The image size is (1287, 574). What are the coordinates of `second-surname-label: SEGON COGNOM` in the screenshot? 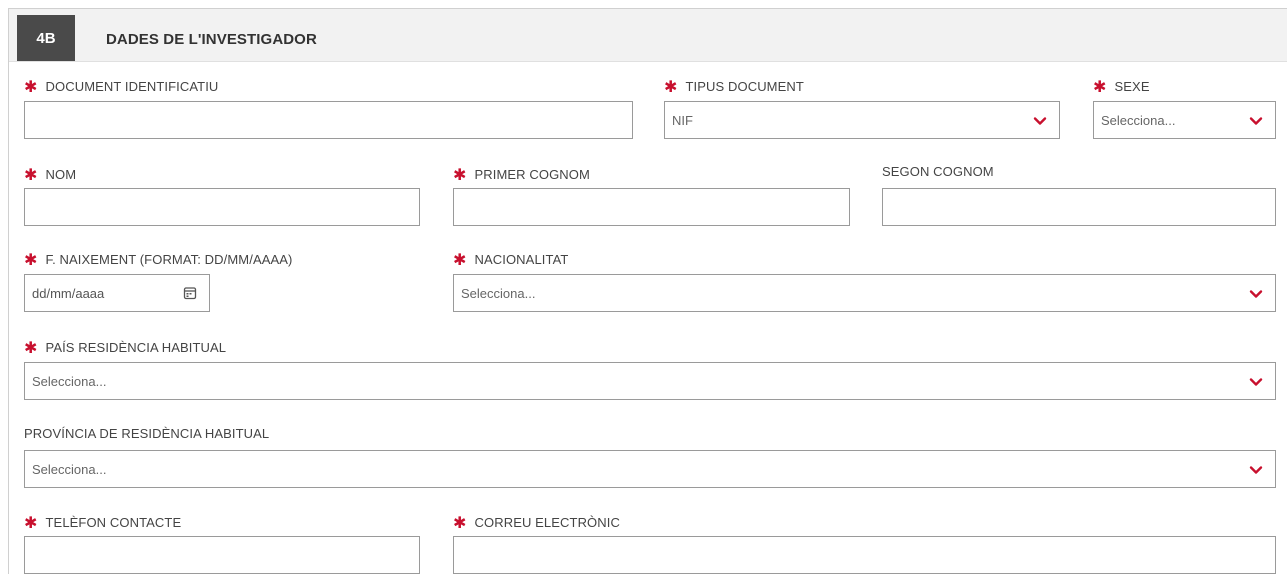 It's located at (938, 171).